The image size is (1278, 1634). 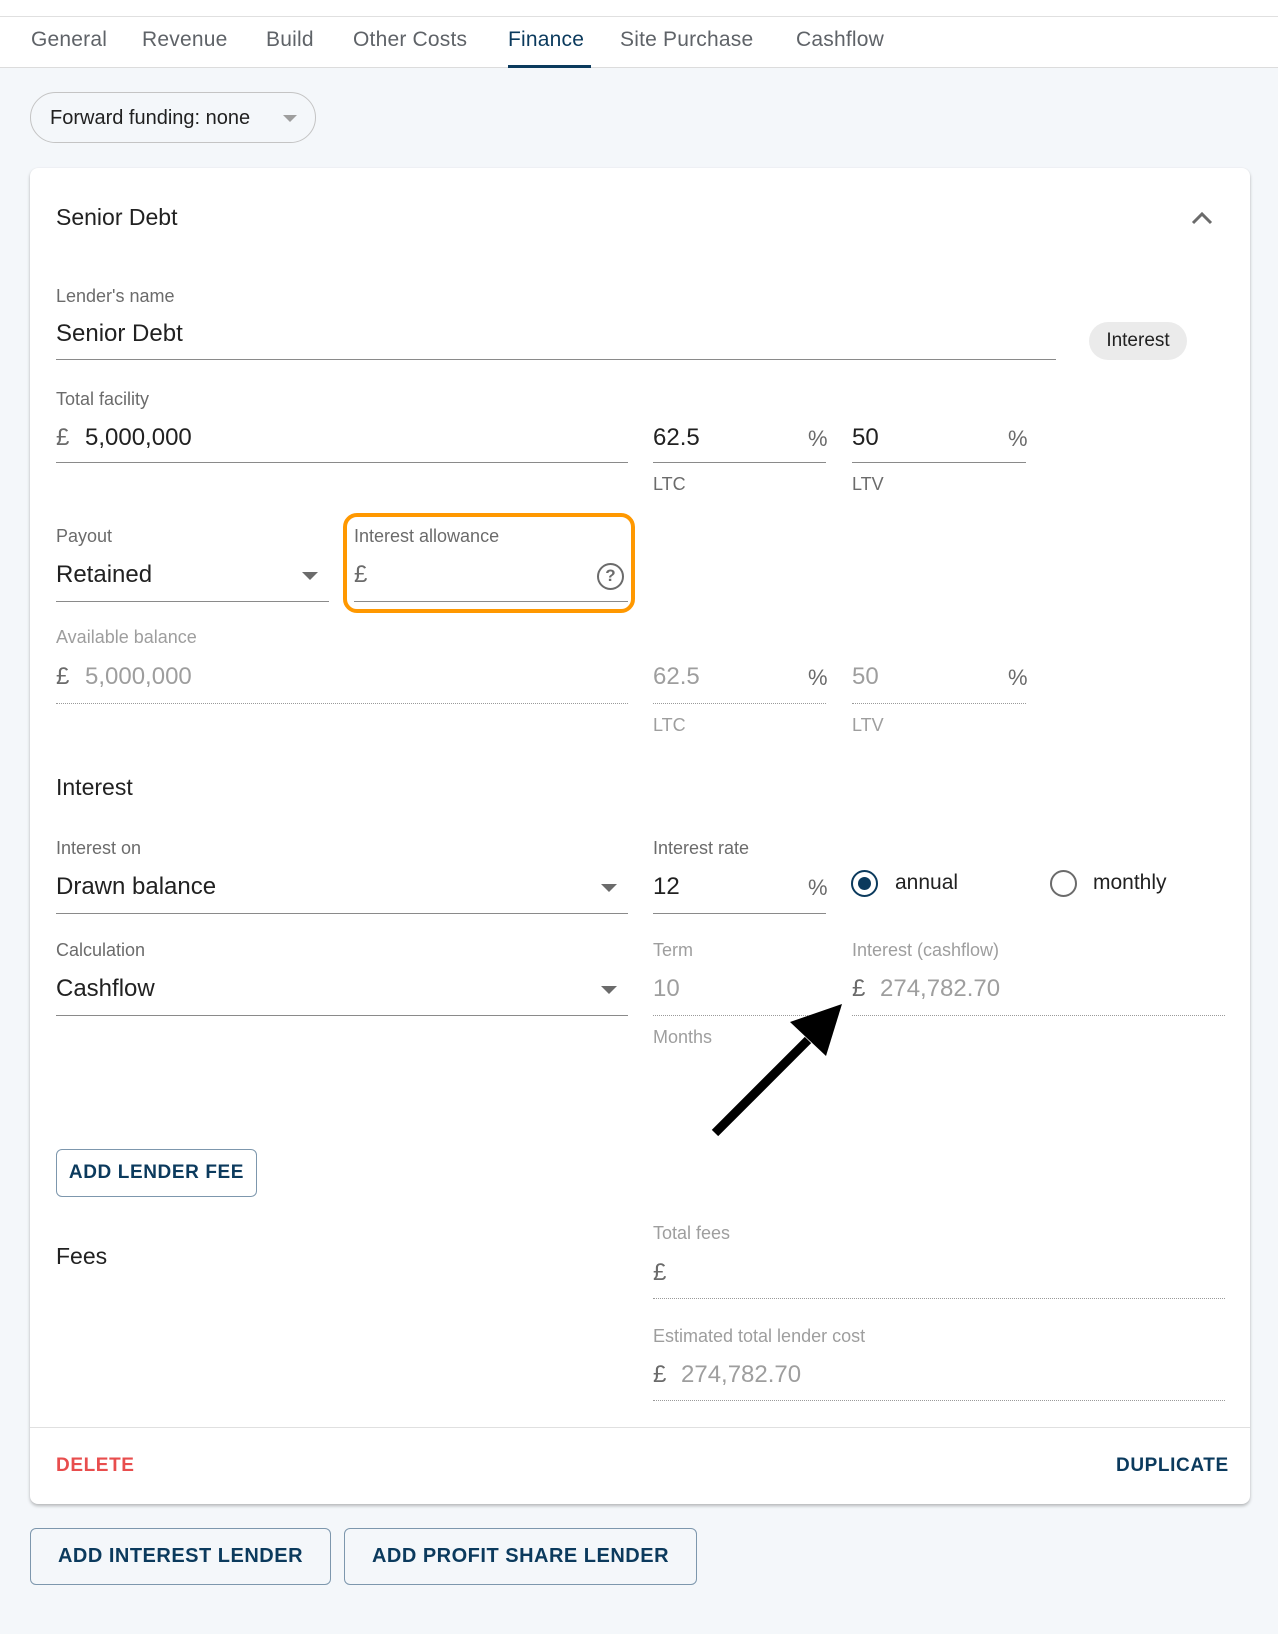 What do you see at coordinates (939, 1273) in the screenshot?
I see `total-fees-field: £` at bounding box center [939, 1273].